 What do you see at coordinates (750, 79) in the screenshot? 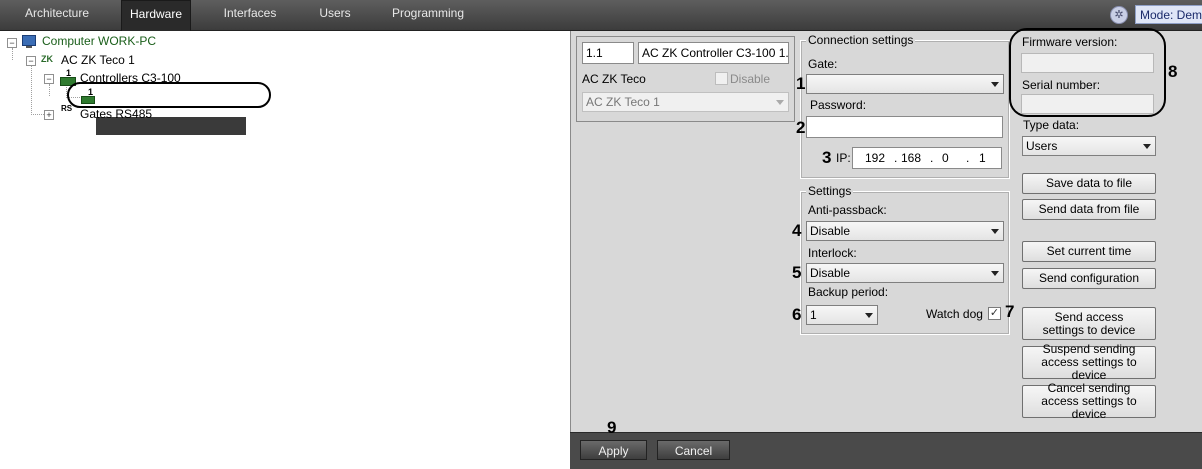
I see `disable-label: Disable` at bounding box center [750, 79].